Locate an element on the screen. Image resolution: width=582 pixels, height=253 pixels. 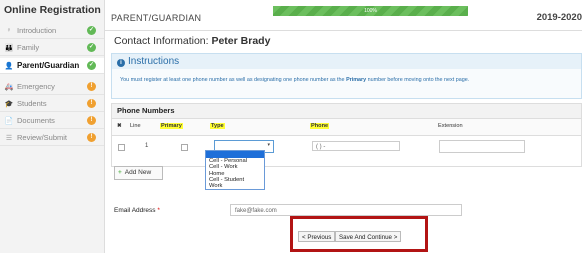
sidebar-item-introduction: ♀ Introduction ✓ is located at coordinates (52, 31).